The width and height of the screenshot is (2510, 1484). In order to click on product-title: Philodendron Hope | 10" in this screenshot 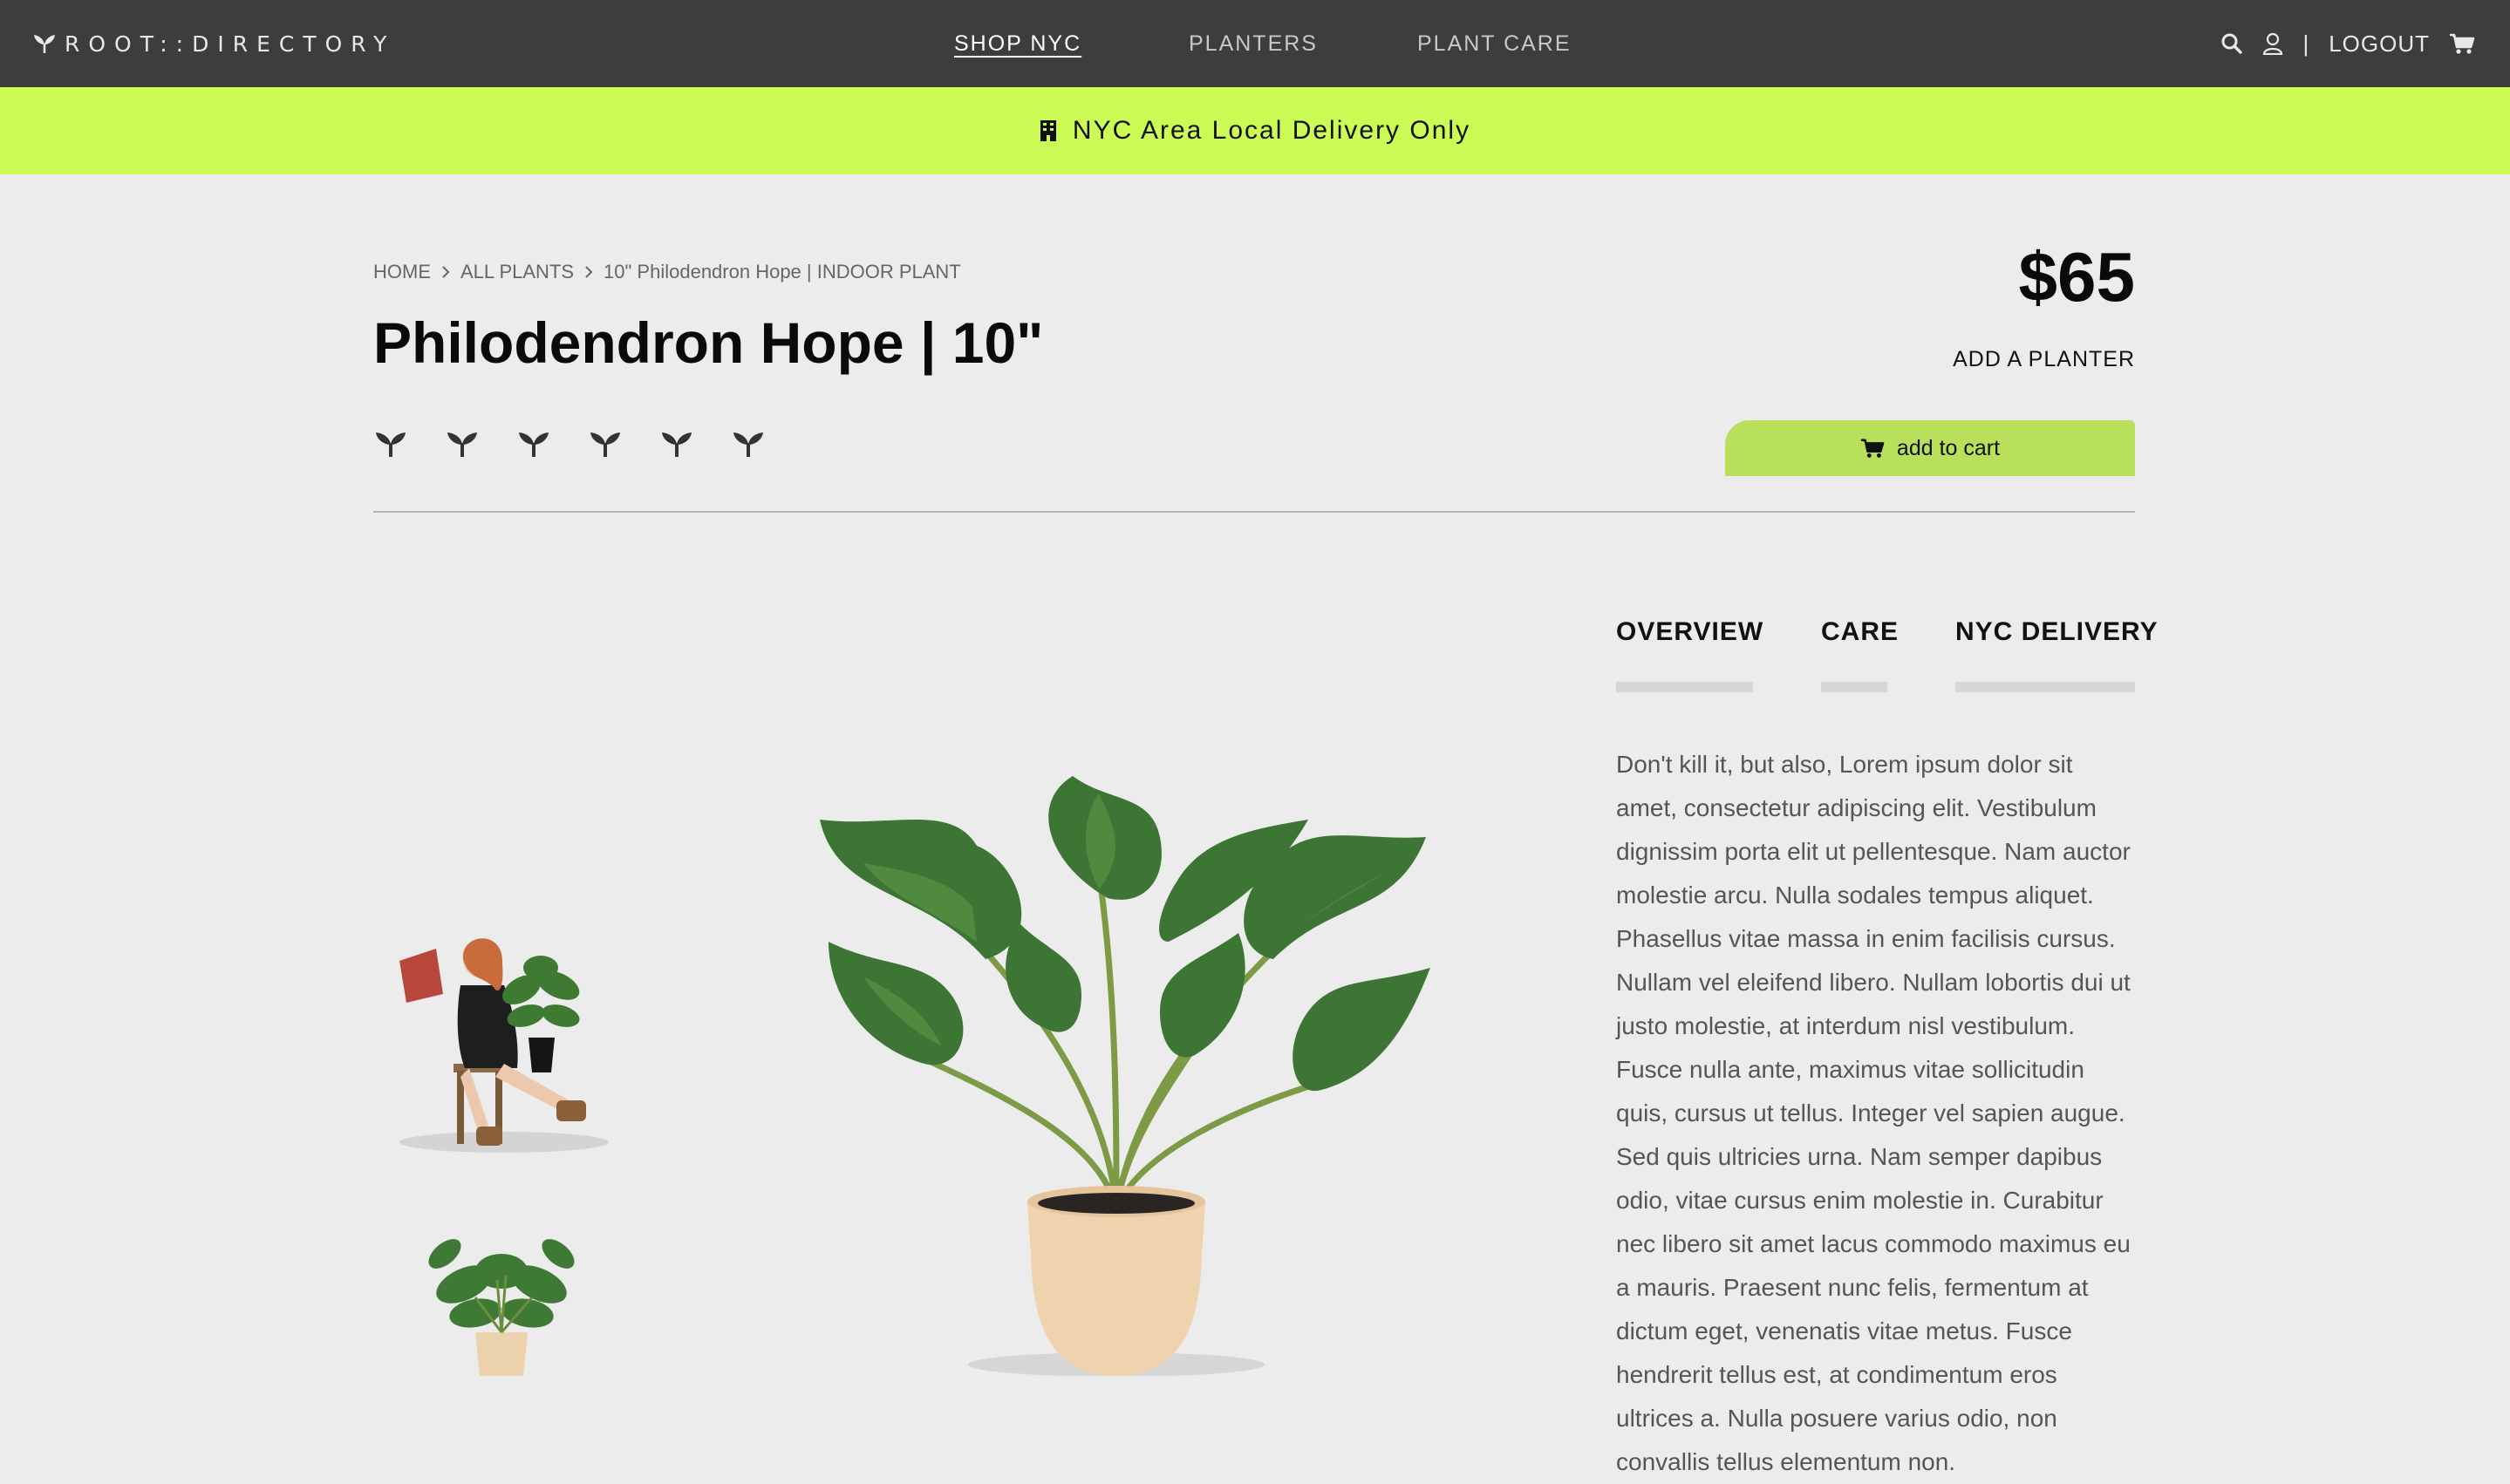, I will do `click(708, 342)`.